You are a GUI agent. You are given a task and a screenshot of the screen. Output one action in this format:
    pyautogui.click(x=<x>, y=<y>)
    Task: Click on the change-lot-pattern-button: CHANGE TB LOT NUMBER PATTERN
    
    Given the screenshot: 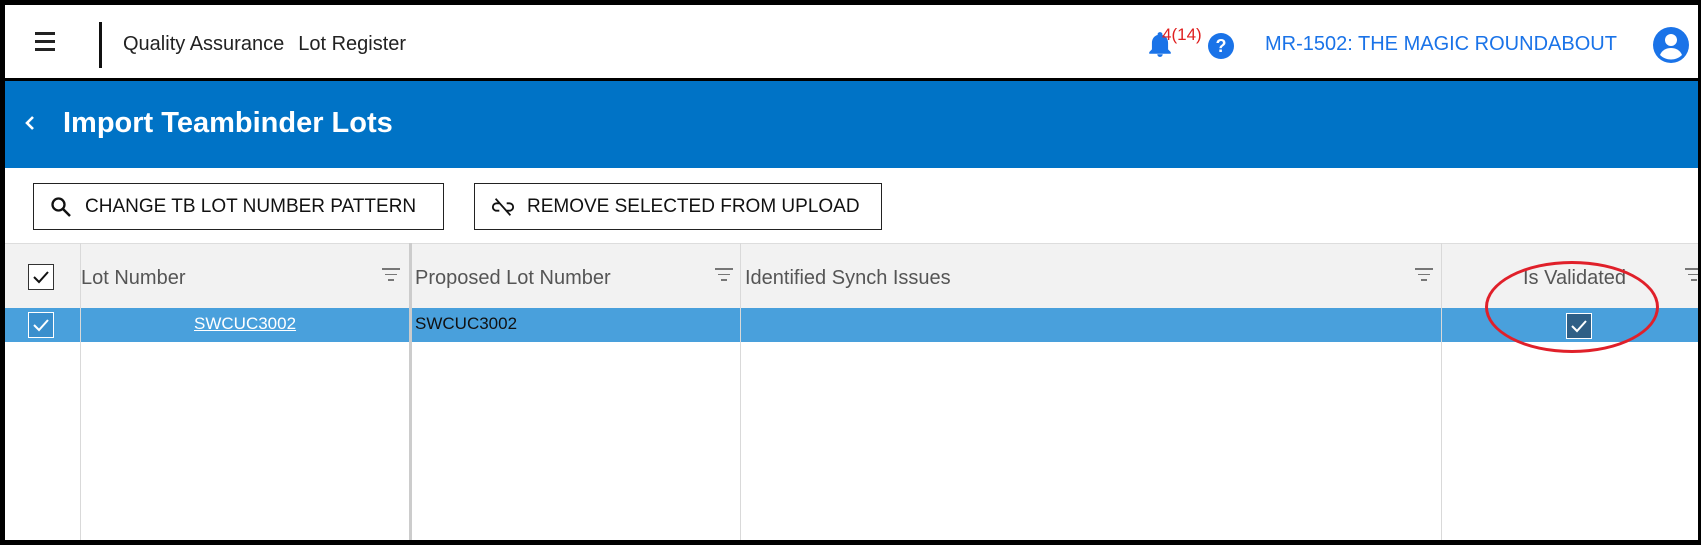 What is the action you would take?
    pyautogui.click(x=238, y=206)
    